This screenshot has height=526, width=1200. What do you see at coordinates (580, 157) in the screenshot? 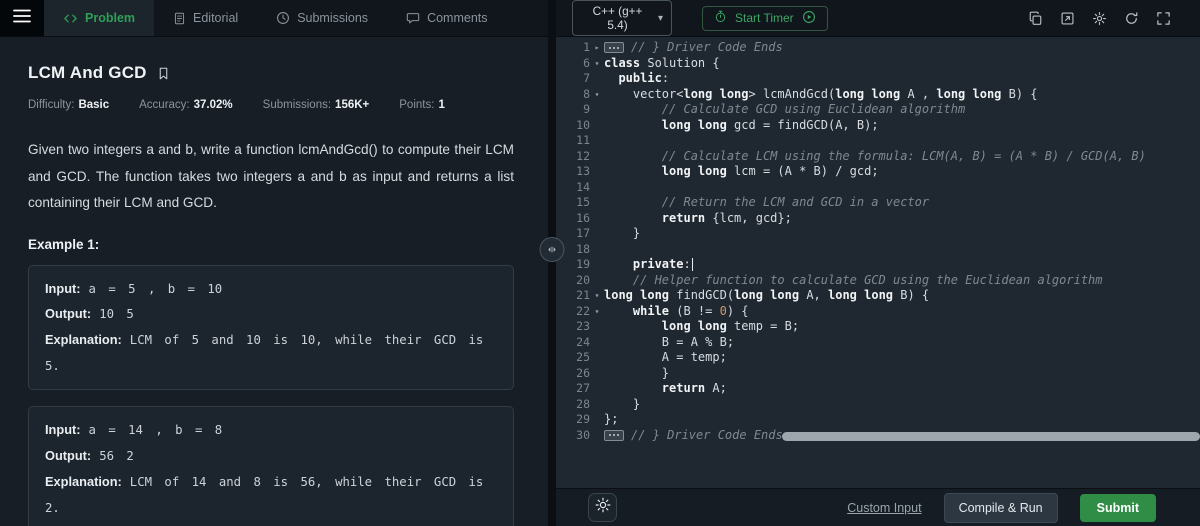
I see `line-gutter: 12` at bounding box center [580, 157].